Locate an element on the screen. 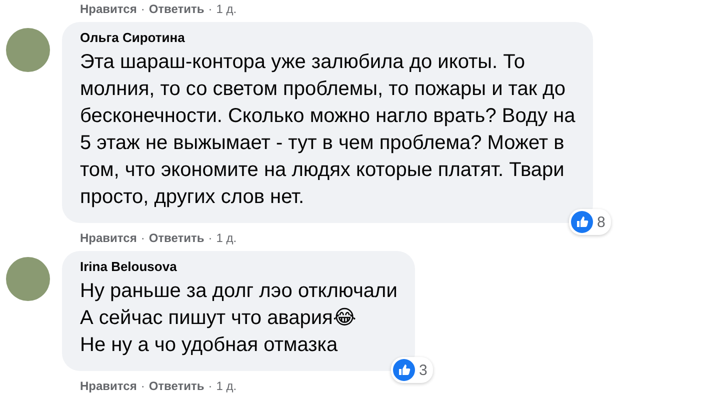  author-name: Irina Belousova is located at coordinates (239, 266).